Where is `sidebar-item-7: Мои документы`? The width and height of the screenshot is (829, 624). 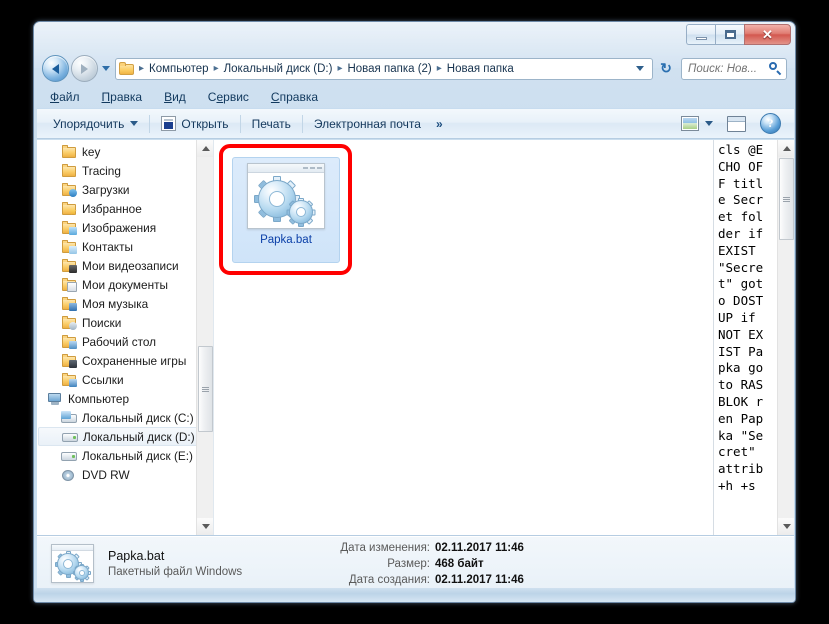 sidebar-item-7: Мои документы is located at coordinates (125, 284).